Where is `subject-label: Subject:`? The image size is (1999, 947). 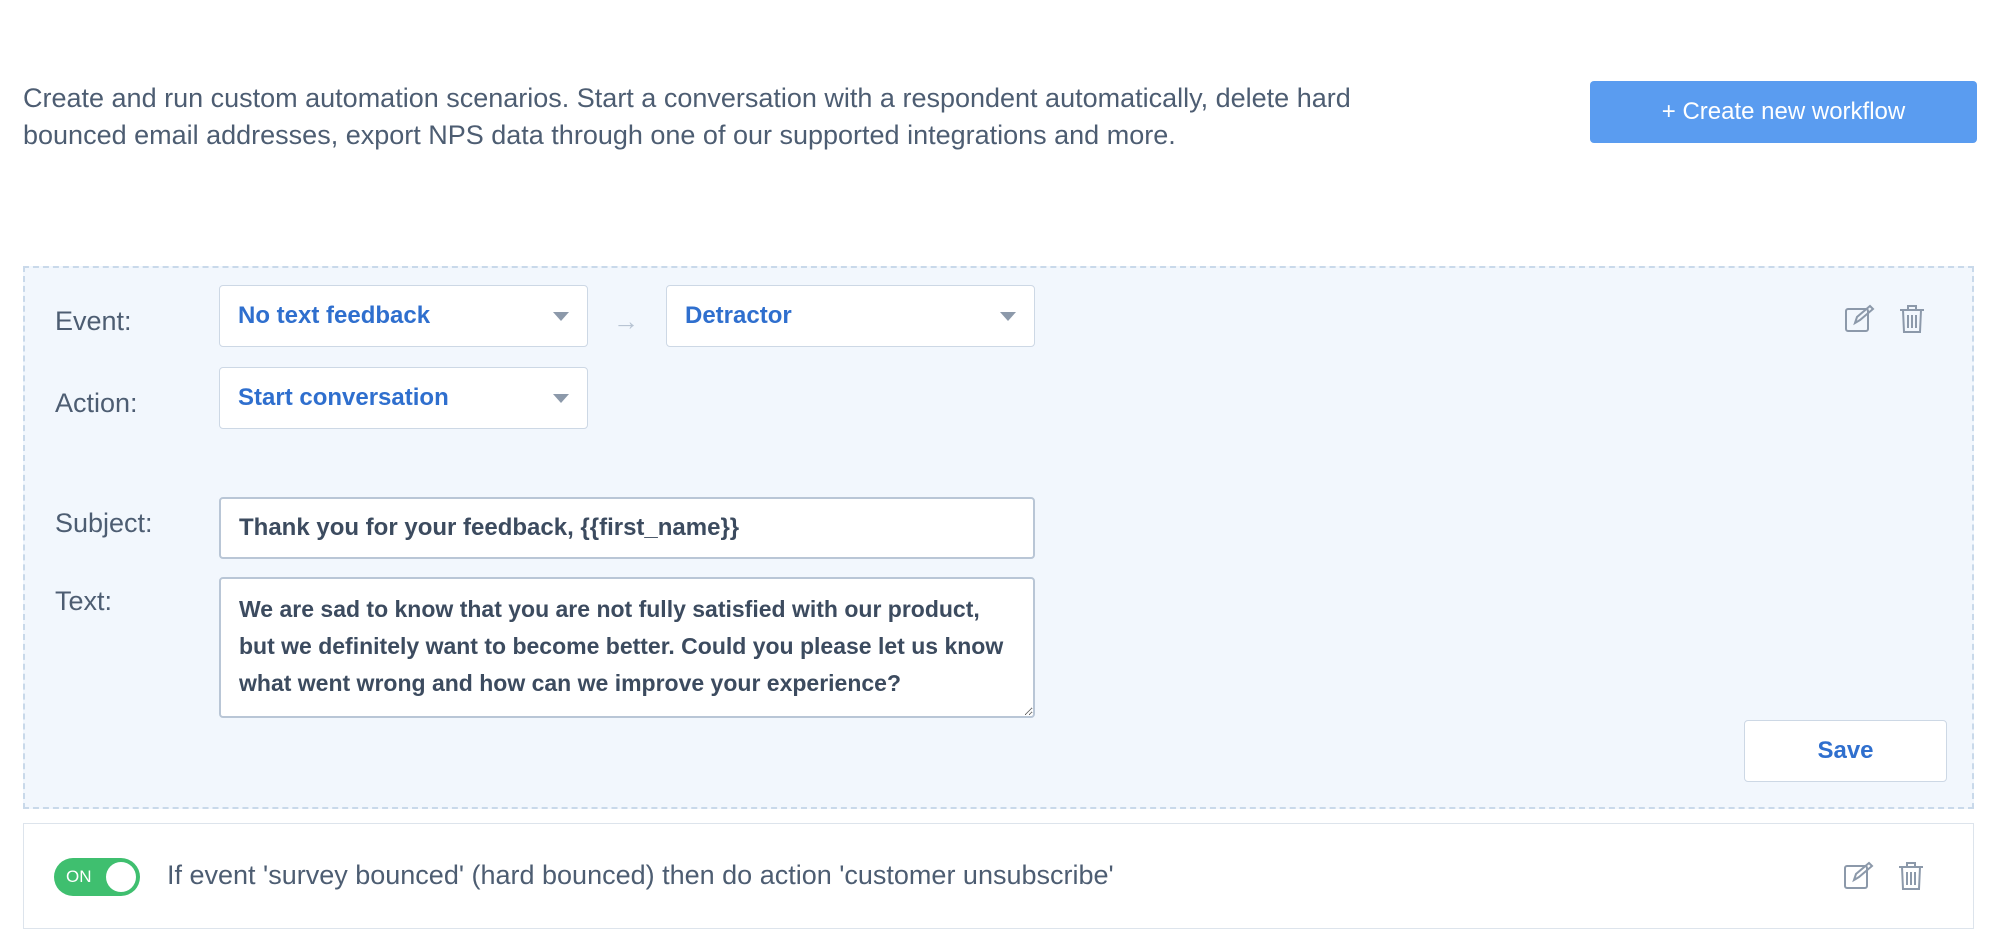 subject-label: Subject: is located at coordinates (104, 523).